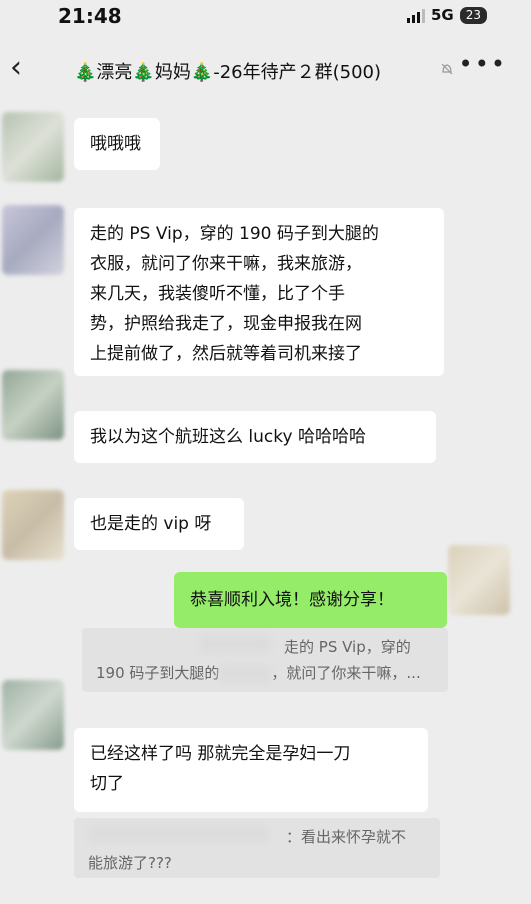 The height and width of the screenshot is (904, 531). I want to click on message-line: 已经这样了吗 那就完全是孕妇一刀, so click(220, 754).